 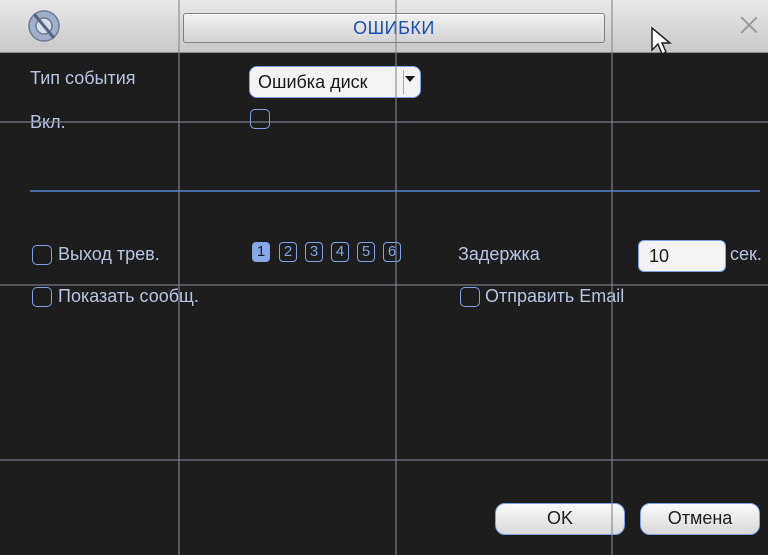 I want to click on ok-button: OK, so click(x=560, y=519).